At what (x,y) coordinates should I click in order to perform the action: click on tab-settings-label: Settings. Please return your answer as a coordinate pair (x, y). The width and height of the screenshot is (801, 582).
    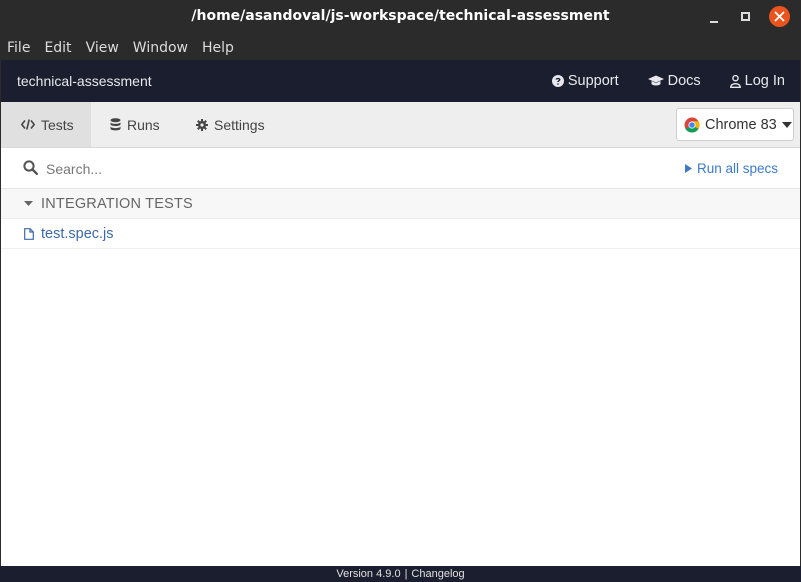
    Looking at the image, I should click on (239, 124).